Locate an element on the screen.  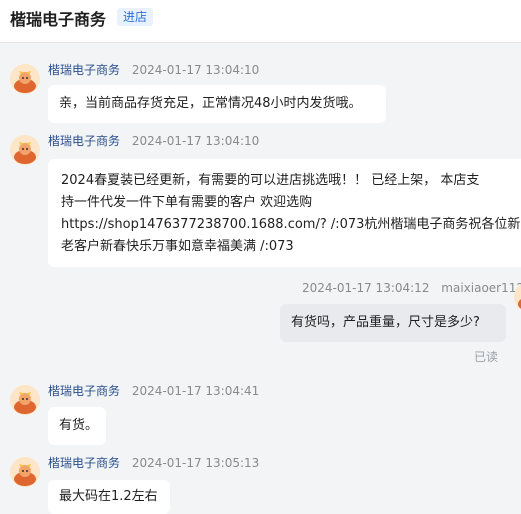
message-bubble: 最大码在1.2左右 is located at coordinates (109, 497).